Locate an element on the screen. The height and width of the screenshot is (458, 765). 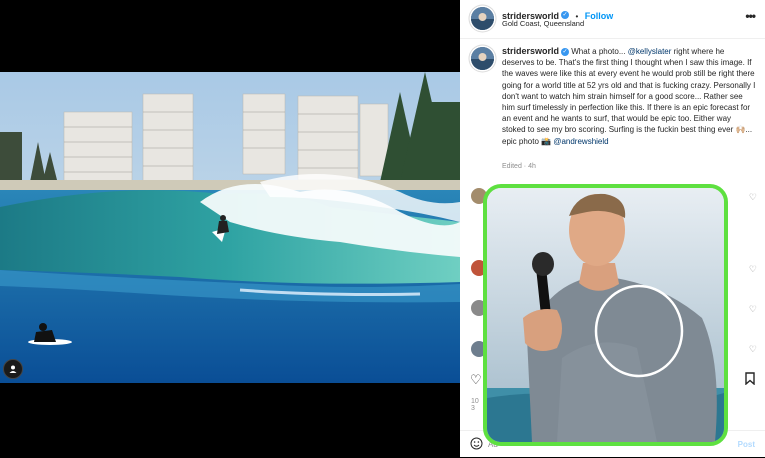
likes-value-2: 3 is located at coordinates (473, 408).